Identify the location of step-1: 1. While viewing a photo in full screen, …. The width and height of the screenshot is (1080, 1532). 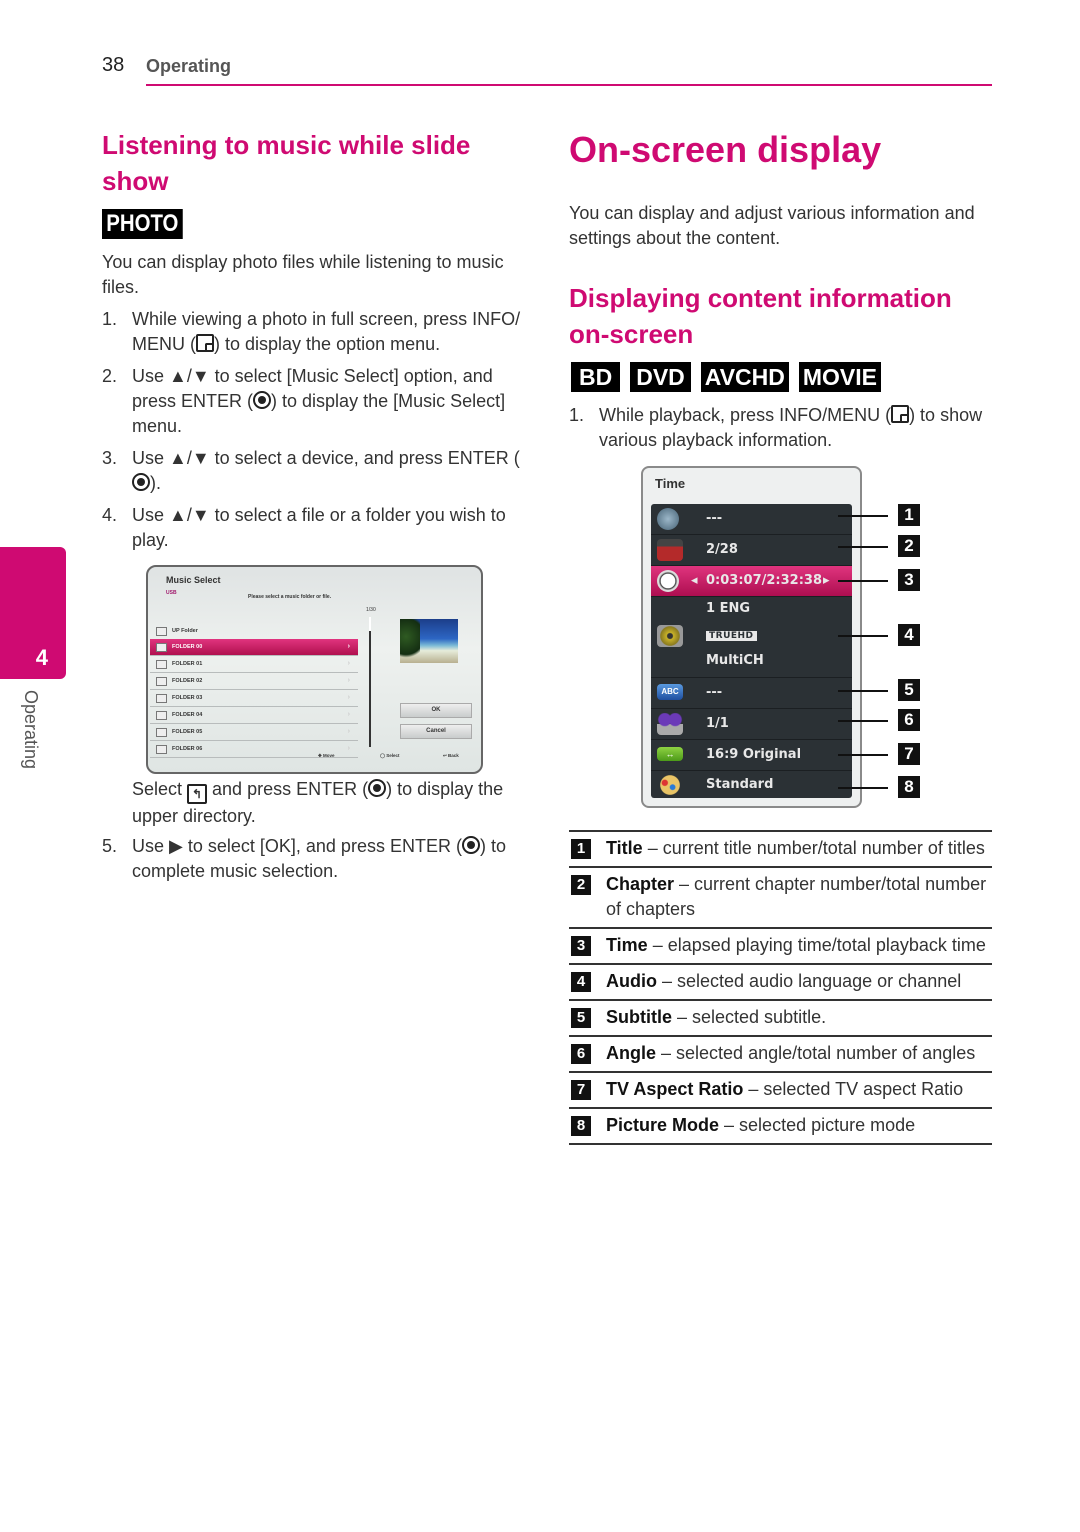
(311, 331).